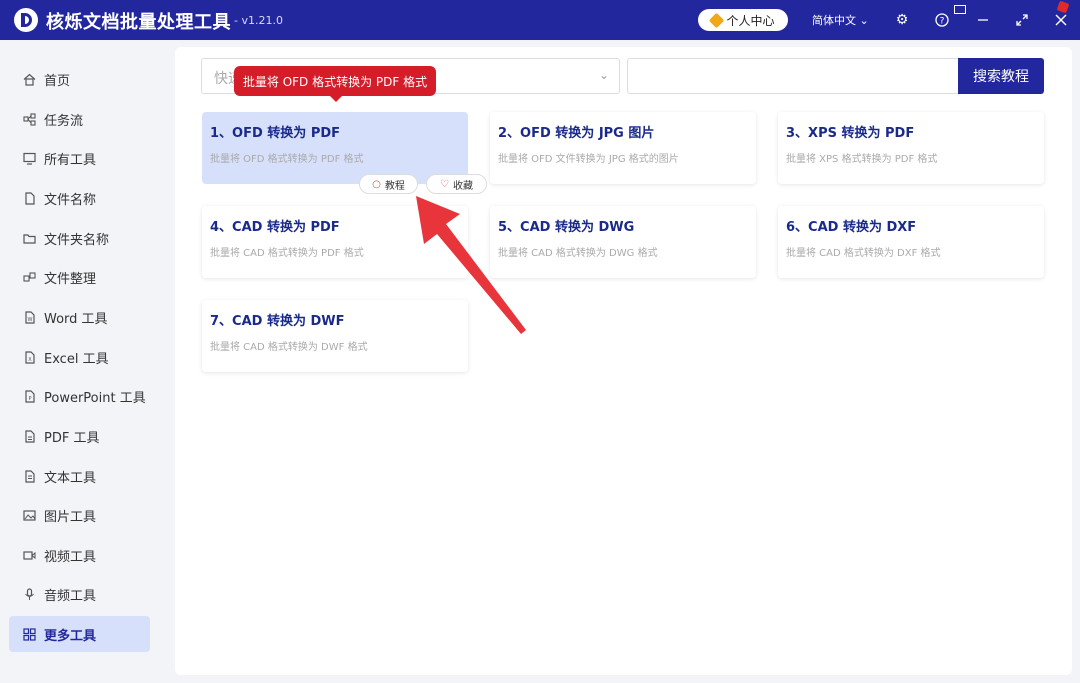  Describe the element at coordinates (471, 265) in the screenshot. I see `annotation-arrow-icon` at that location.